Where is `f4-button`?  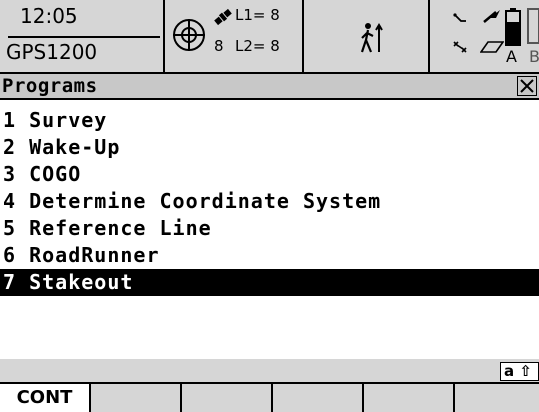 f4-button is located at coordinates (317, 398).